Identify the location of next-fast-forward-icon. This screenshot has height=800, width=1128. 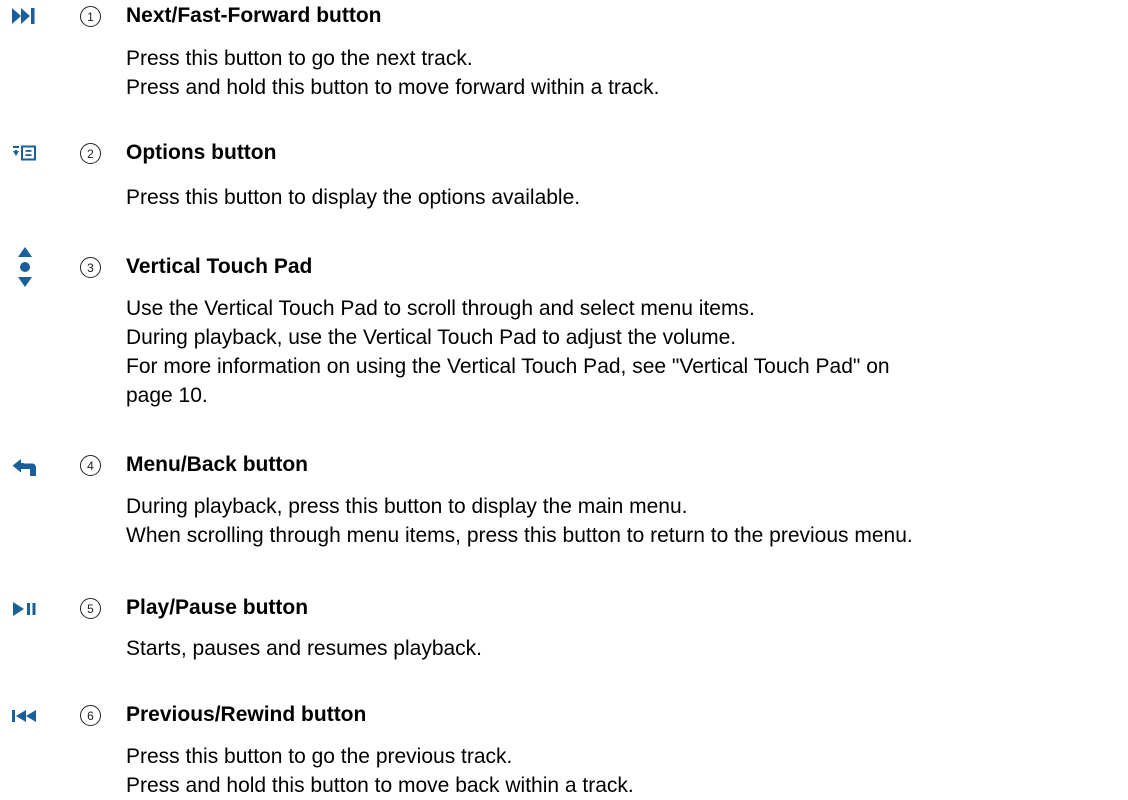
(25, 16).